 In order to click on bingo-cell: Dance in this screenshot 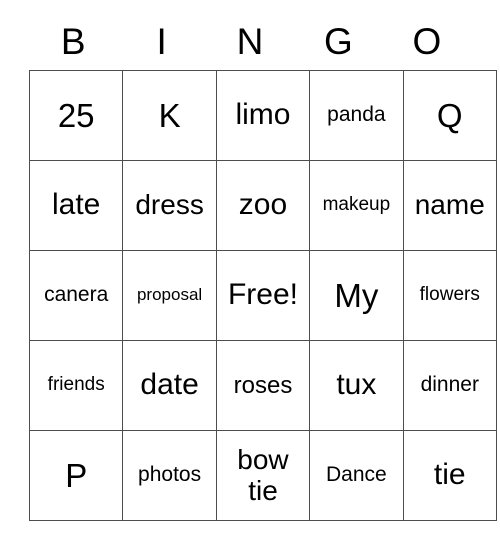, I will do `click(356, 475)`.